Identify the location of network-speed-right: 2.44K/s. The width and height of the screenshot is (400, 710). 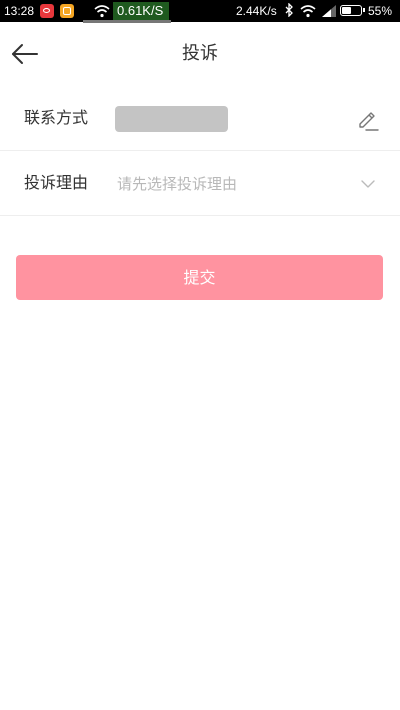
(256, 11).